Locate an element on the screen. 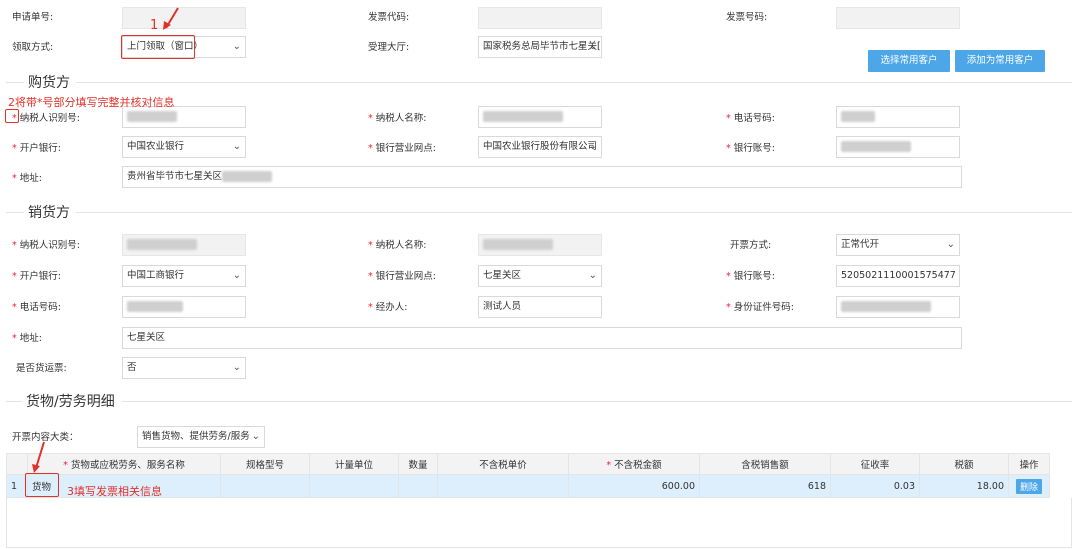 The image size is (1080, 549). id-no-label: * 身份证件号码: is located at coordinates (760, 307).